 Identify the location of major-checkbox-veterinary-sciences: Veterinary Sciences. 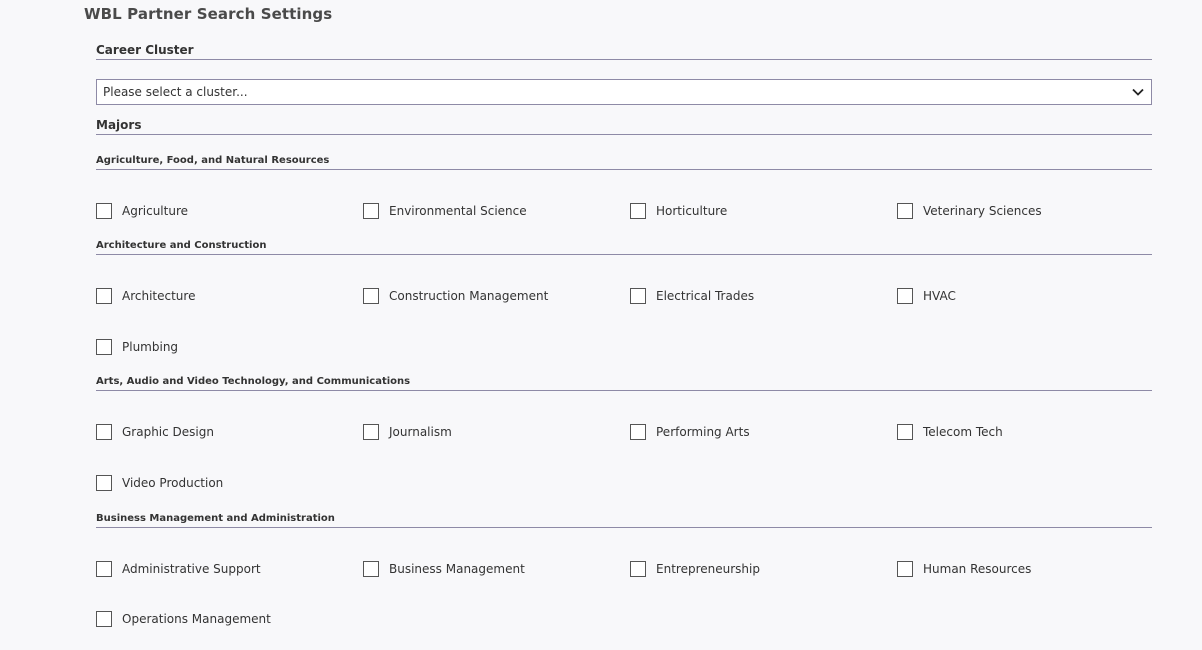
(969, 211).